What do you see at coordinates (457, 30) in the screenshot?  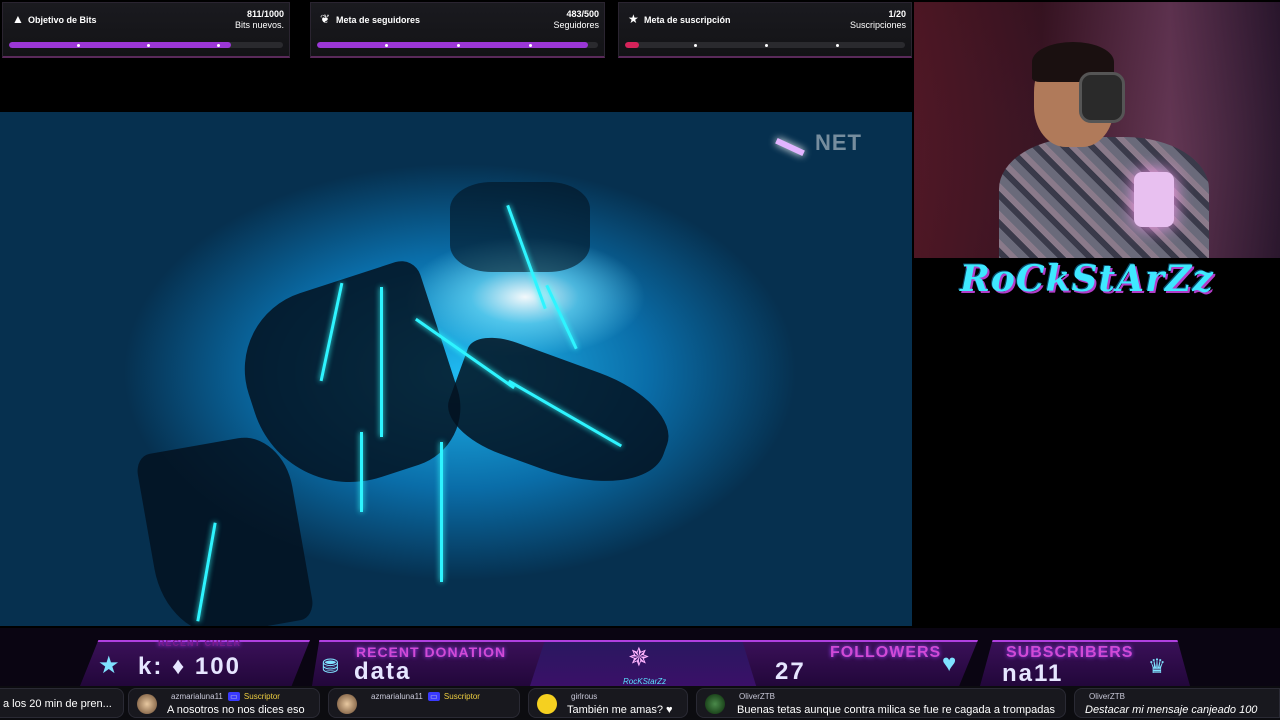 I see `followers-goal: ❦ Meta de seguidores 483/500 Seguidores` at bounding box center [457, 30].